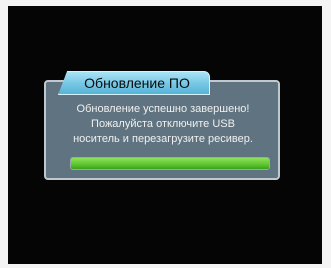  I want to click on dialog-title-tab: Обновление ПО, so click(134, 83).